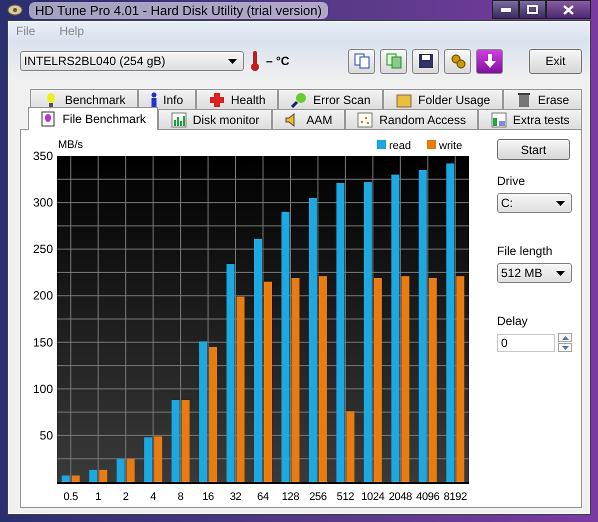 Image resolution: width=598 pixels, height=522 pixels. Describe the element at coordinates (178, 10) in the screenshot. I see `window-title: HD Tune Pro 4.01 - Hard Disk Utility (trial version)` at that location.